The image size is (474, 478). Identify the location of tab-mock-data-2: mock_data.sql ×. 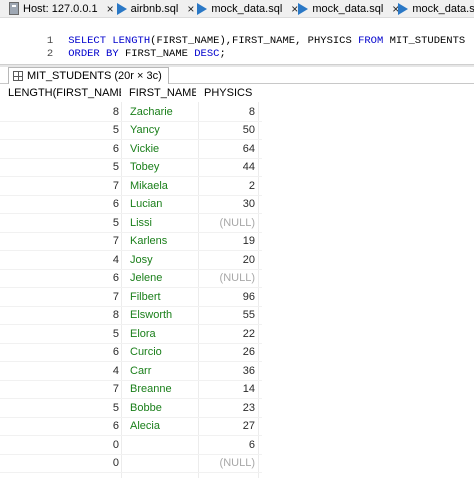
(347, 8).